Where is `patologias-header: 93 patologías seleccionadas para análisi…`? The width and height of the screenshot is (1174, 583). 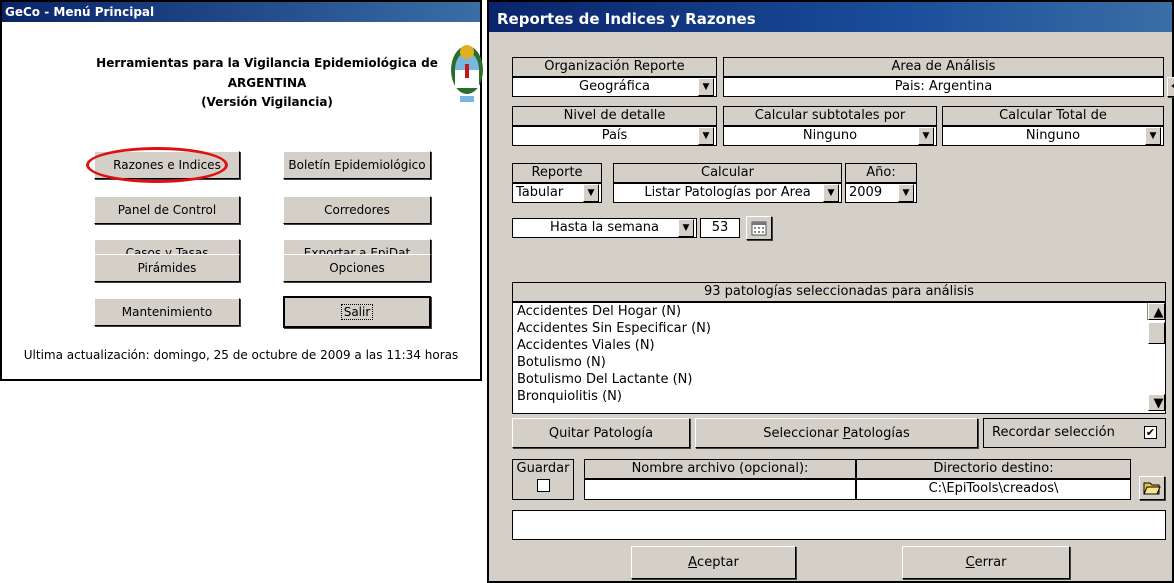 patologias-header: 93 patologías seleccionadas para análisi… is located at coordinates (839, 292).